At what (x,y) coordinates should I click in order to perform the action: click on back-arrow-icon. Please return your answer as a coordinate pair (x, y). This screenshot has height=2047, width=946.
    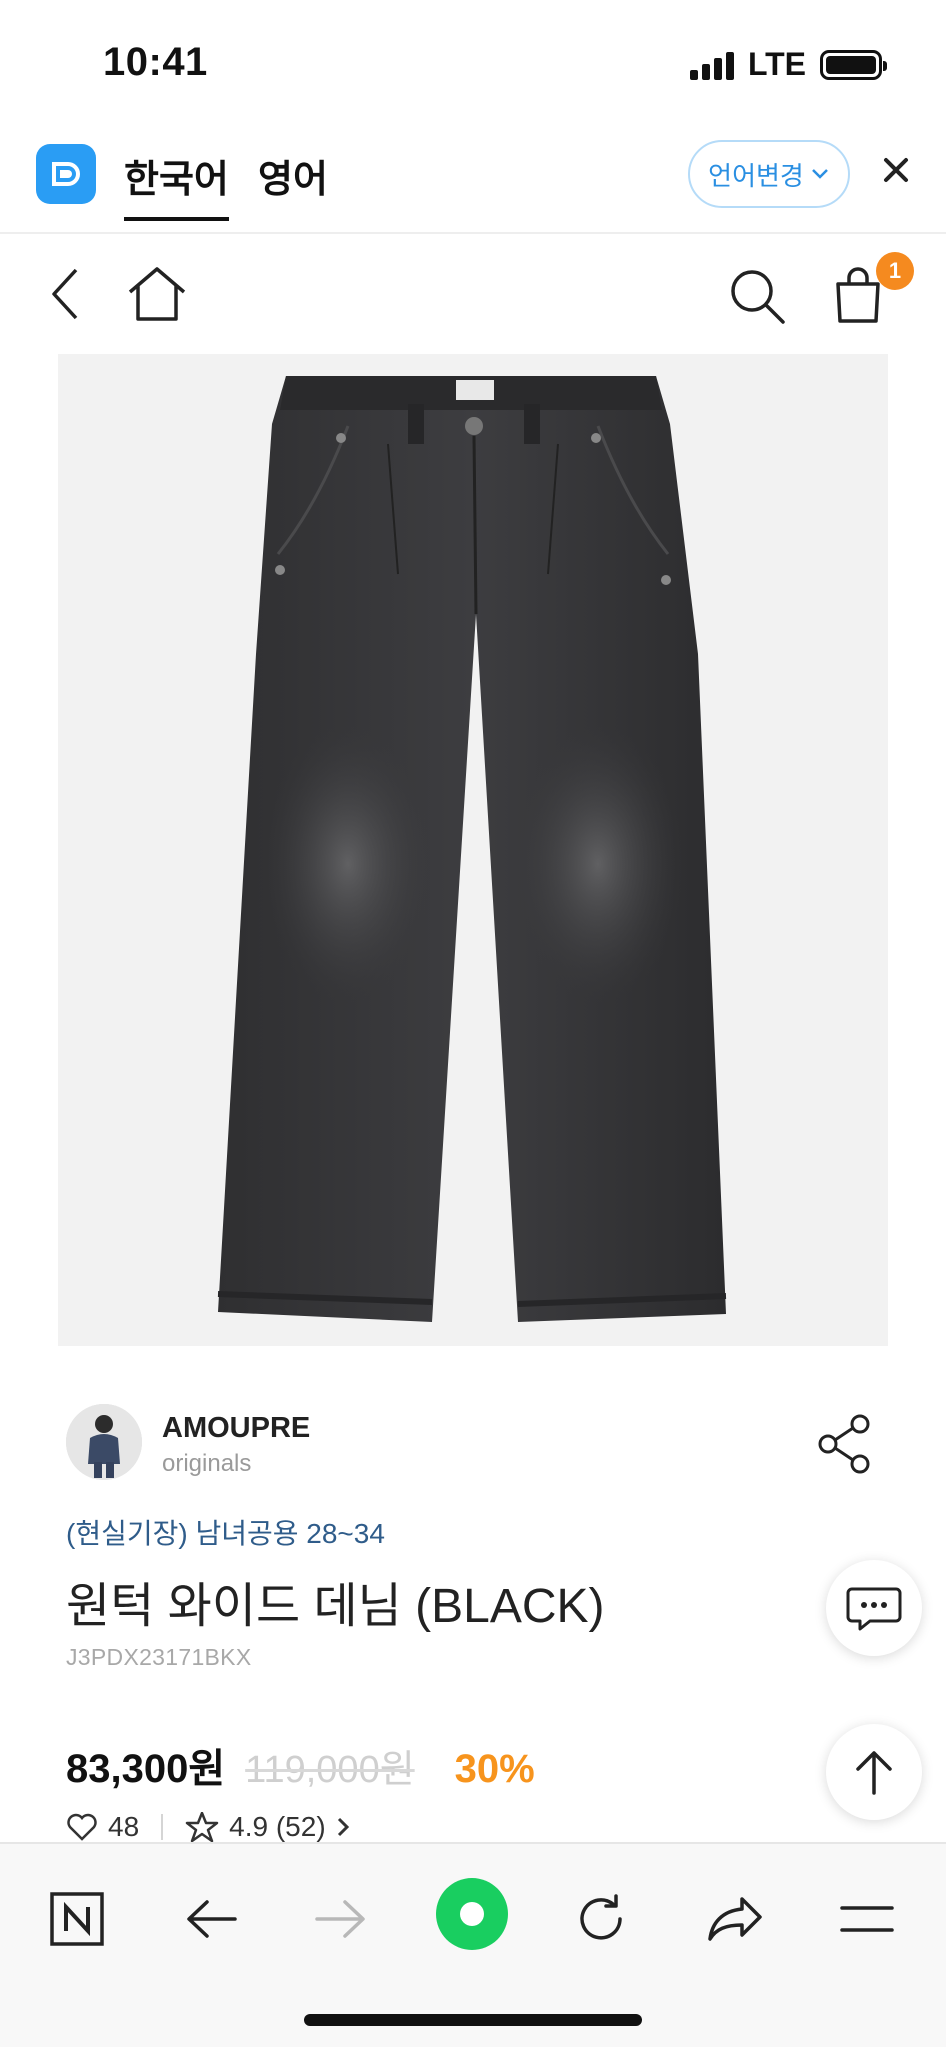
    Looking at the image, I should click on (211, 1919).